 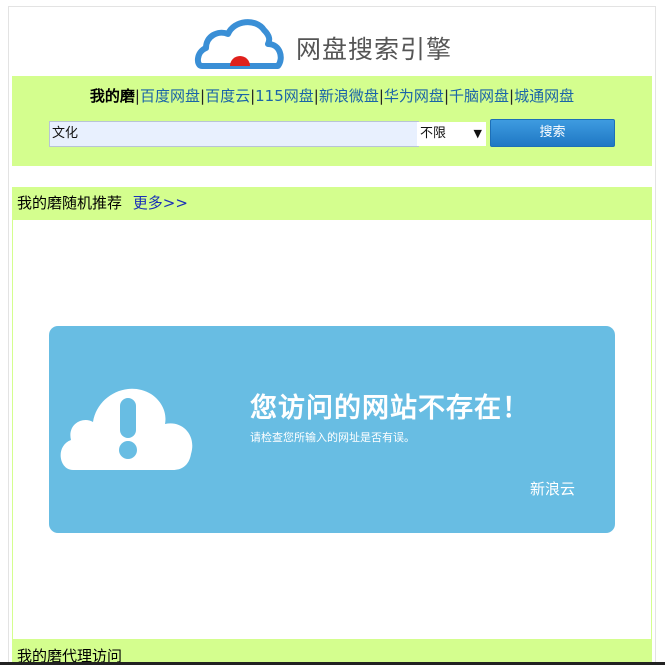 I want to click on site-nav: 我的磨|百度网盘|百度云|115网盘|新浪微盘|华为网盘|千脑网盘|城通网盘, so click(x=332, y=96).